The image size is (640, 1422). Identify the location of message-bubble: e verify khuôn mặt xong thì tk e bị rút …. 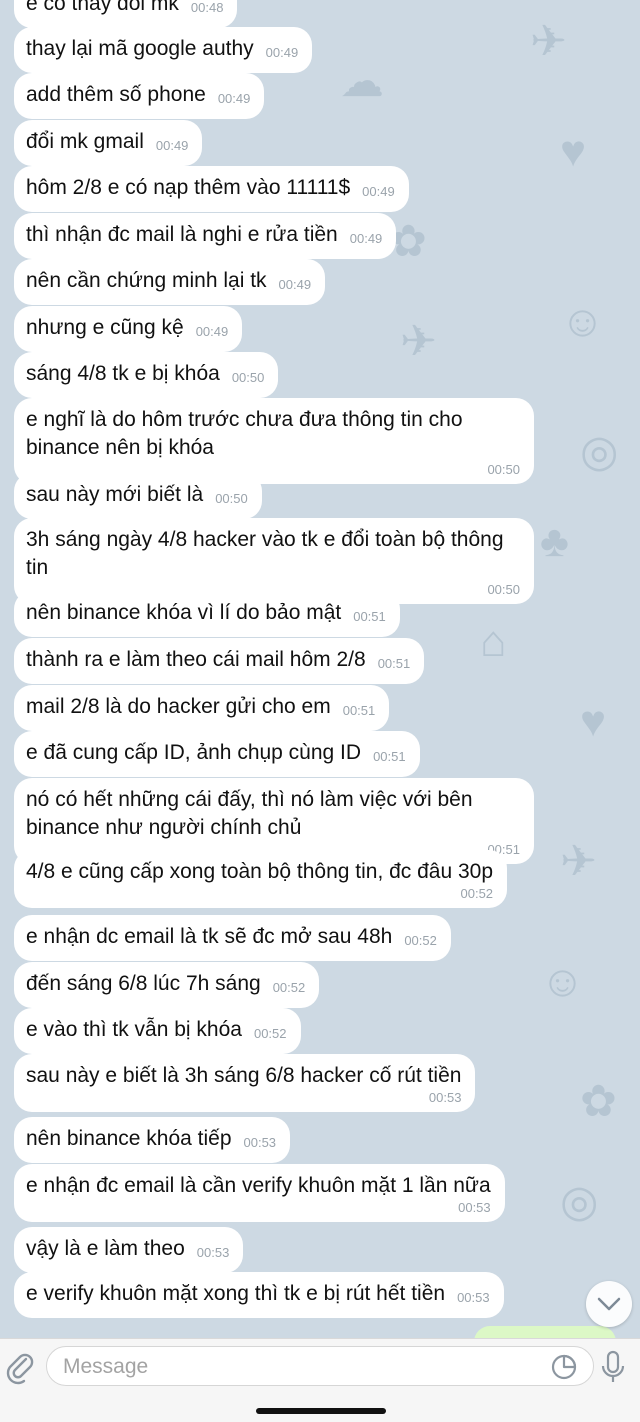
(259, 1295).